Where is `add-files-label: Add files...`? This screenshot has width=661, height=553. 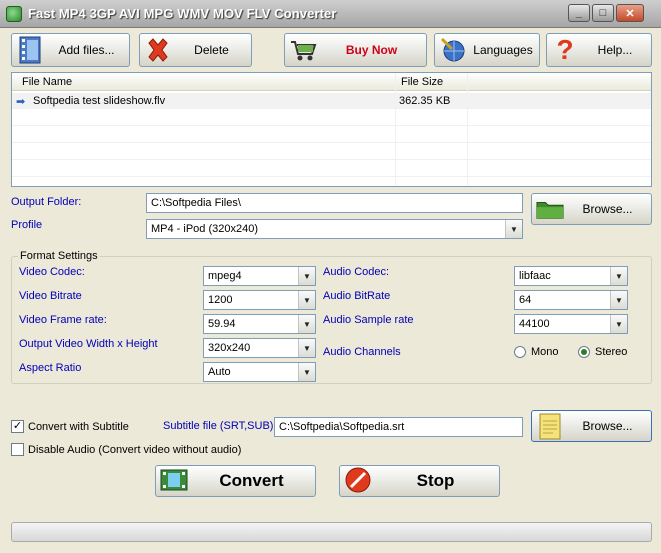
add-files-label: Add files... is located at coordinates (86, 50).